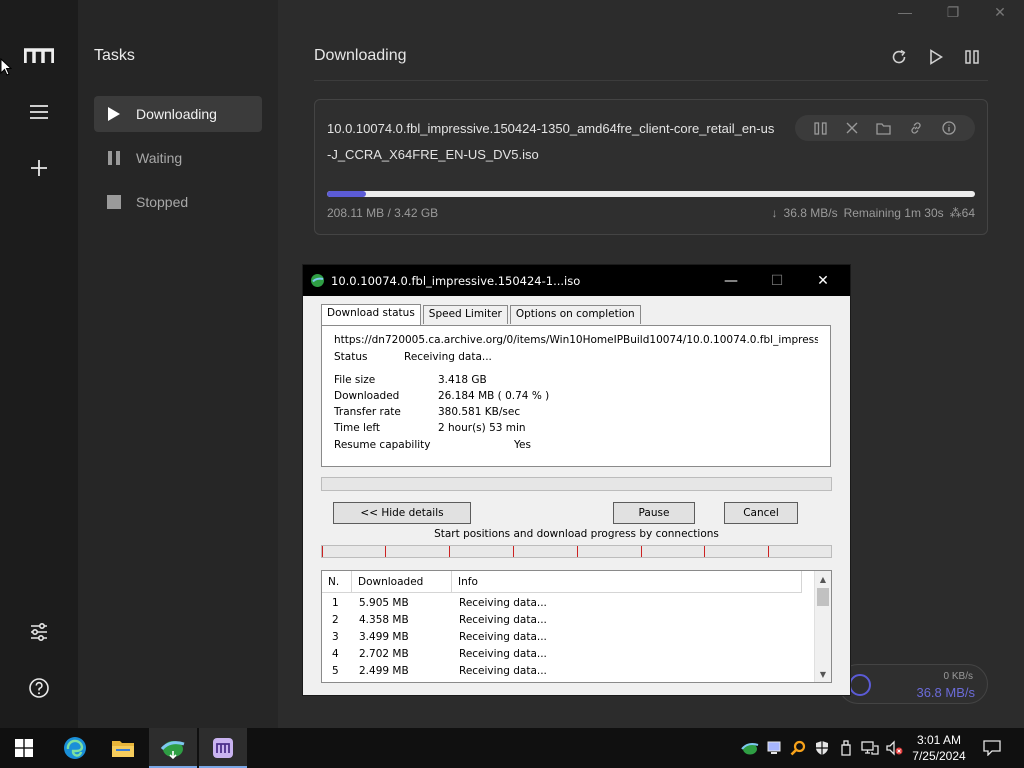 This screenshot has width=1024, height=768. I want to click on task-actions, so click(885, 128).